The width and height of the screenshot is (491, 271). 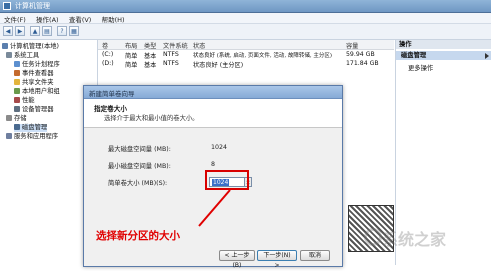 I want to click on computer-icon, so click(x=5, y=46).